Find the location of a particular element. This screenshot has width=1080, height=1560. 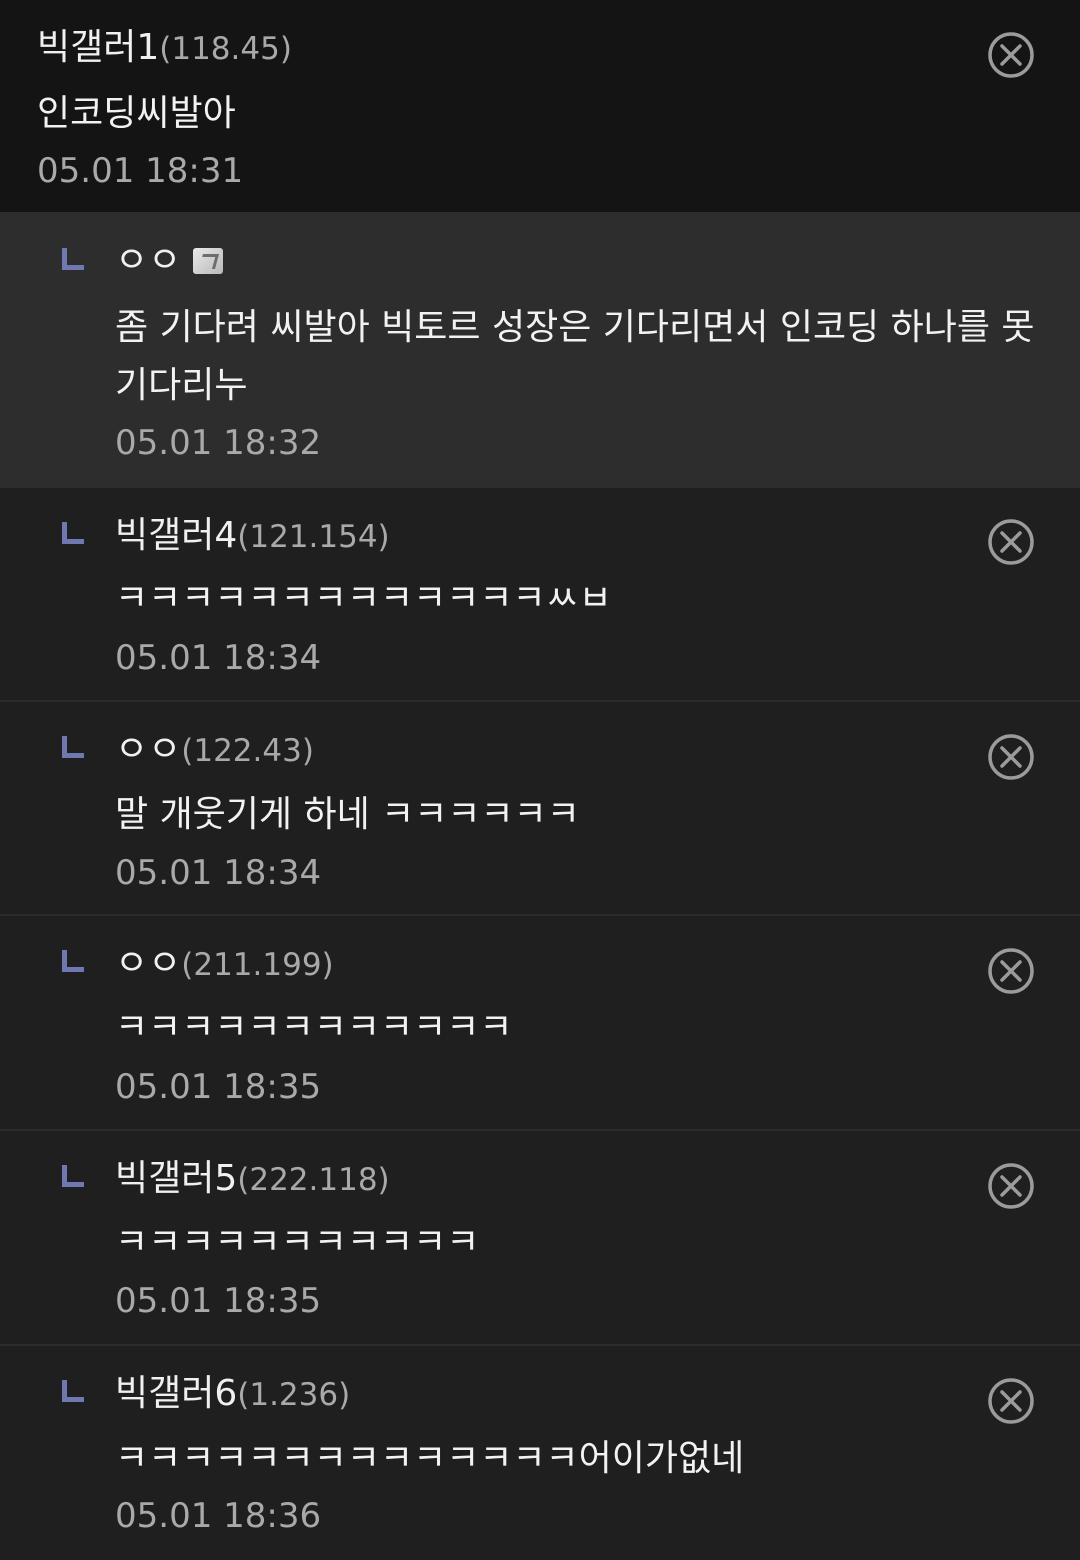

gallery-badge-icon is located at coordinates (208, 261).